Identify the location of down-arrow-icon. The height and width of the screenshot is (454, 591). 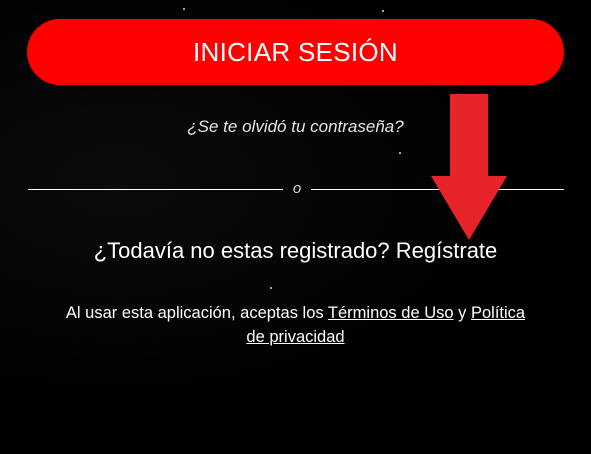
(469, 167).